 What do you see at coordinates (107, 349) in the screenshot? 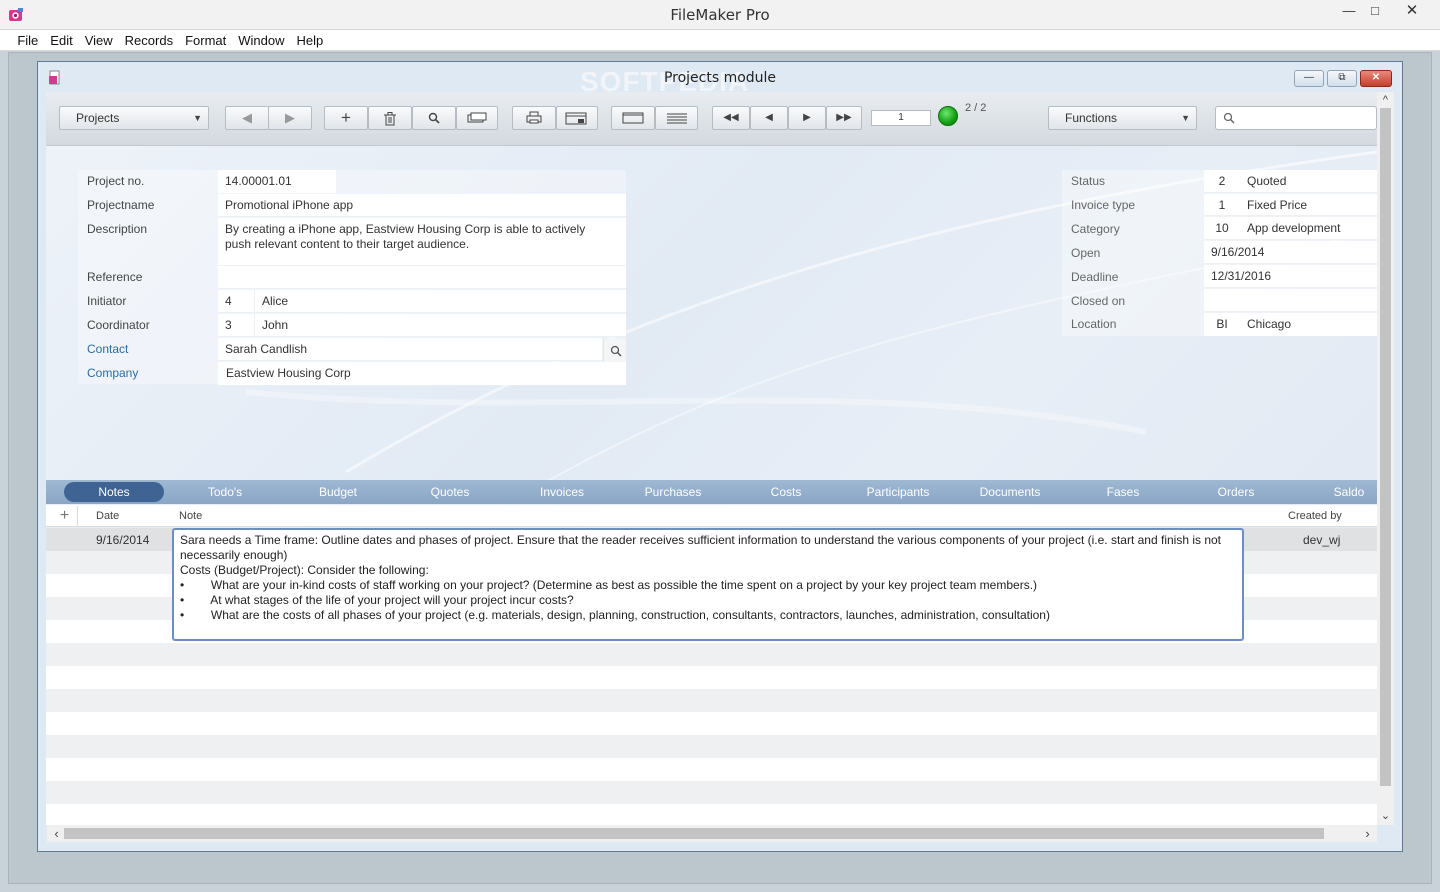
I see `contact-link: Contact` at bounding box center [107, 349].